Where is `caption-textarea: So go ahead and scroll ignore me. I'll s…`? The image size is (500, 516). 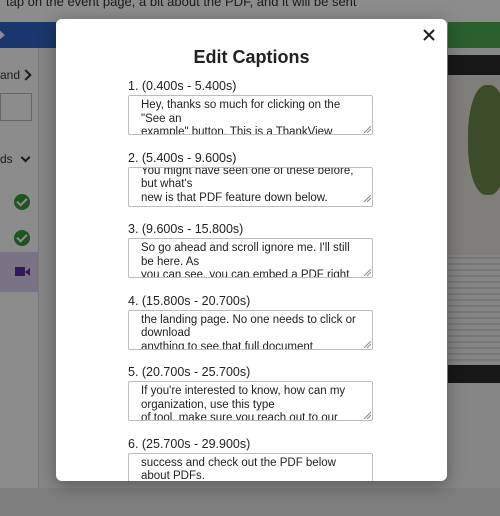
caption-textarea: So go ahead and scroll ignore me. I'll s… is located at coordinates (250, 258).